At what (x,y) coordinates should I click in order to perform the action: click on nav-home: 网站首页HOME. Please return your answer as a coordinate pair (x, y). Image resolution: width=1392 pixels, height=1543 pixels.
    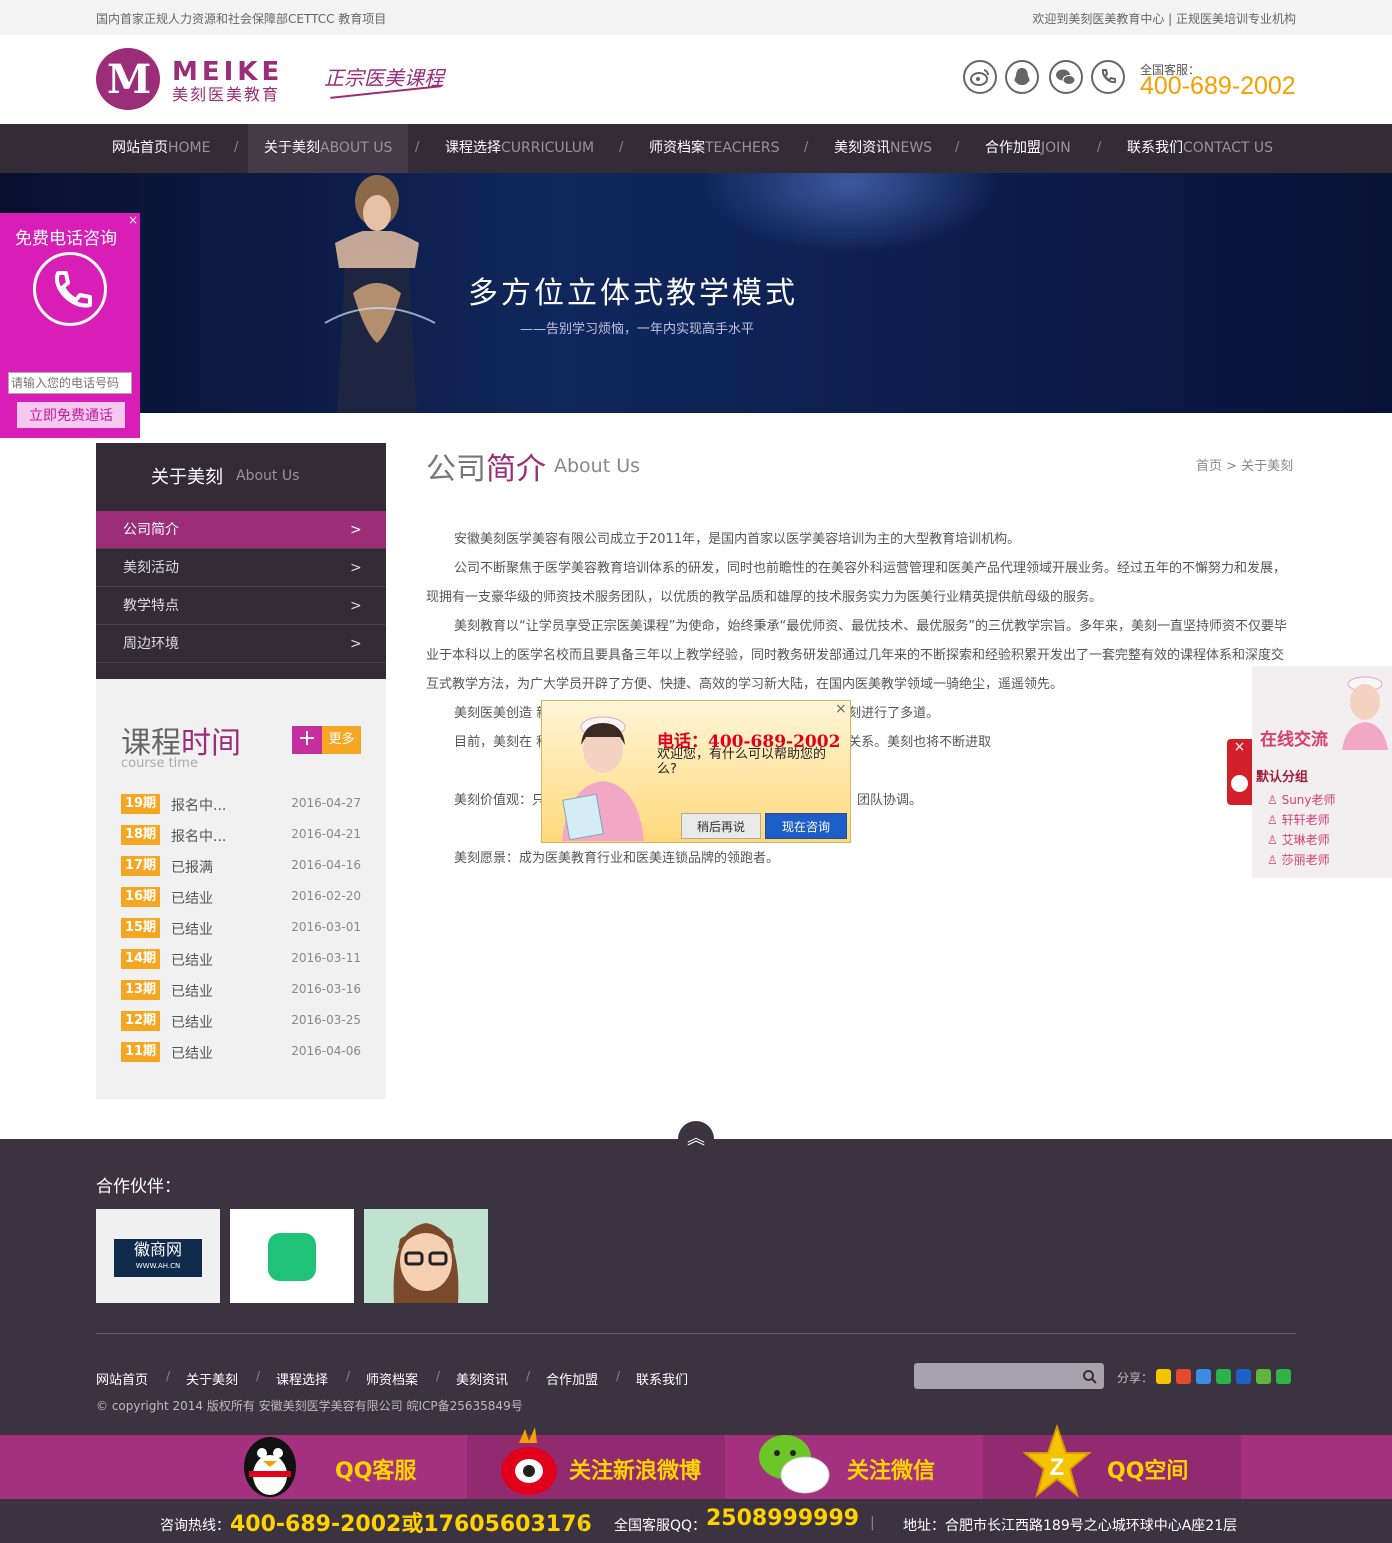
    Looking at the image, I should click on (161, 148).